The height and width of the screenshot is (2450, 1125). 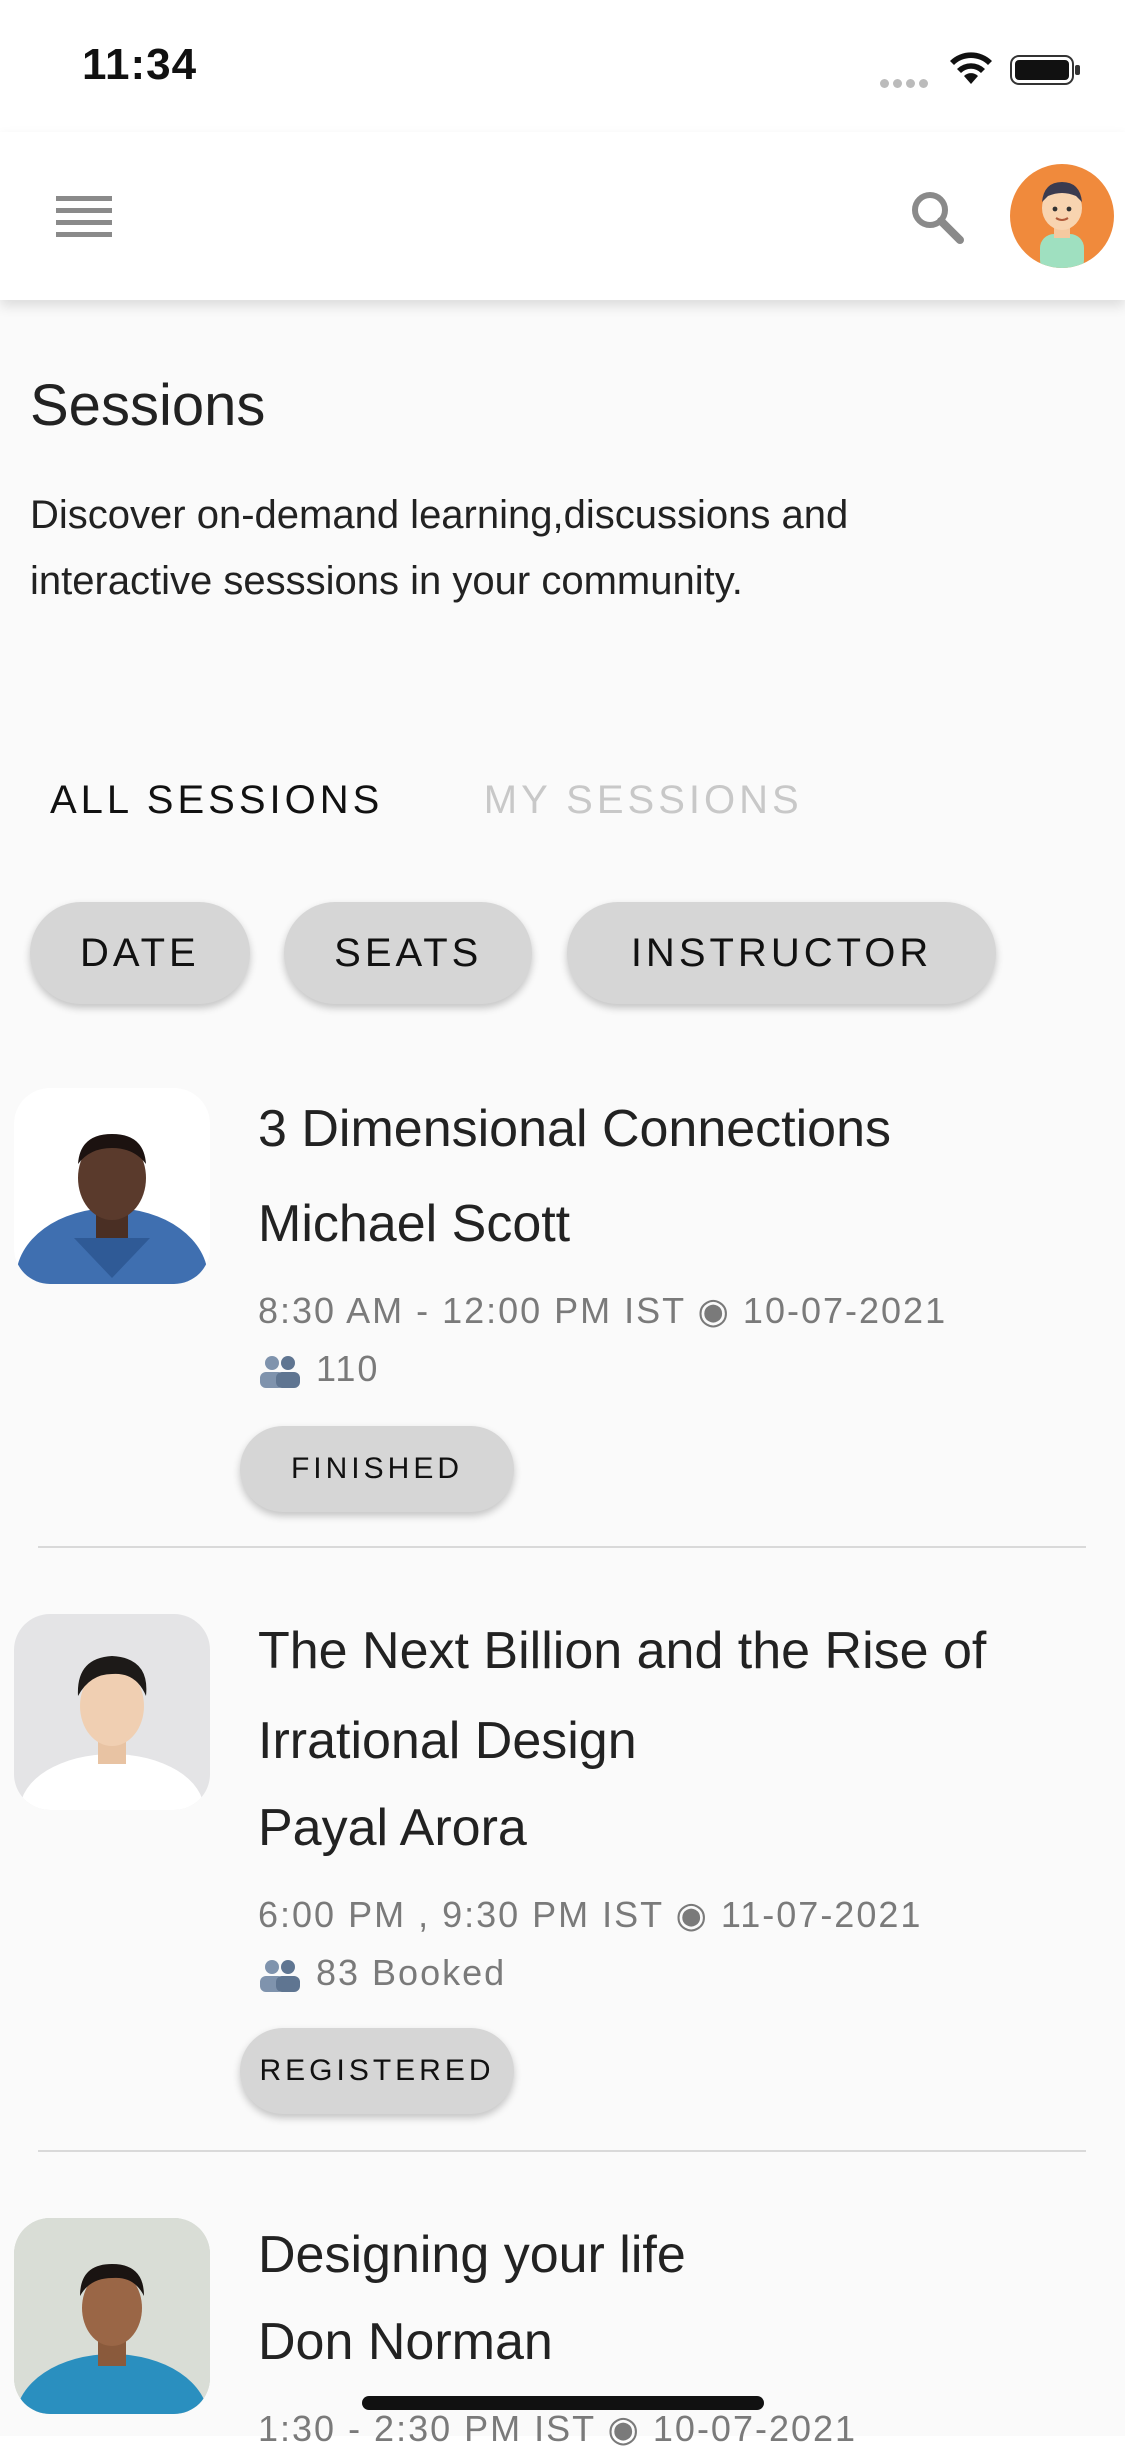 What do you see at coordinates (140, 64) in the screenshot?
I see `status-time: 11:34` at bounding box center [140, 64].